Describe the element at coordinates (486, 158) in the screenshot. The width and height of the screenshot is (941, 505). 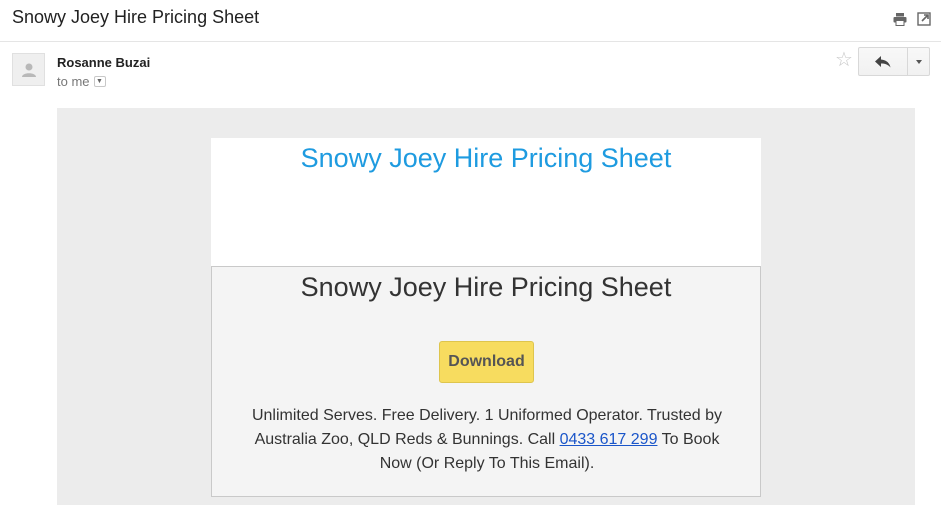
I see `header-title: Snowy Joey Hire Pricing Sheet` at that location.